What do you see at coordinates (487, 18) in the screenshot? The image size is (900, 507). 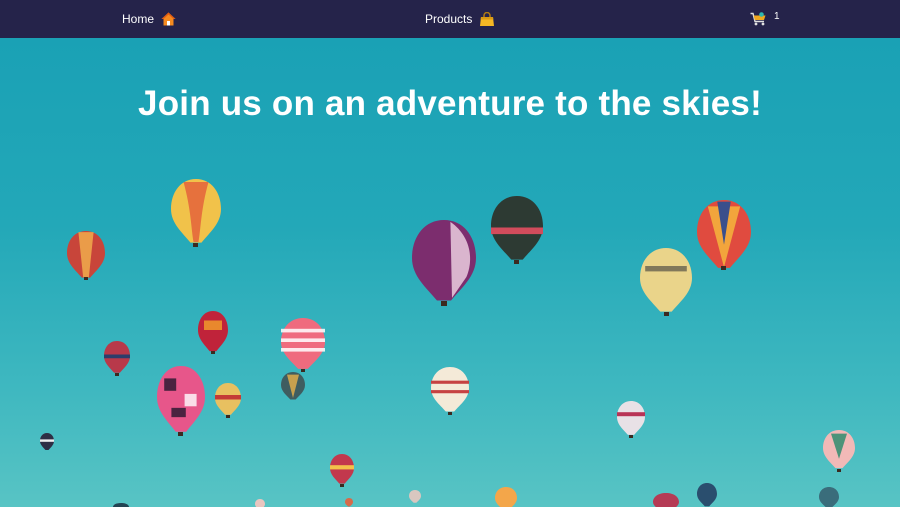 I see `shopping-bag-icon` at bounding box center [487, 18].